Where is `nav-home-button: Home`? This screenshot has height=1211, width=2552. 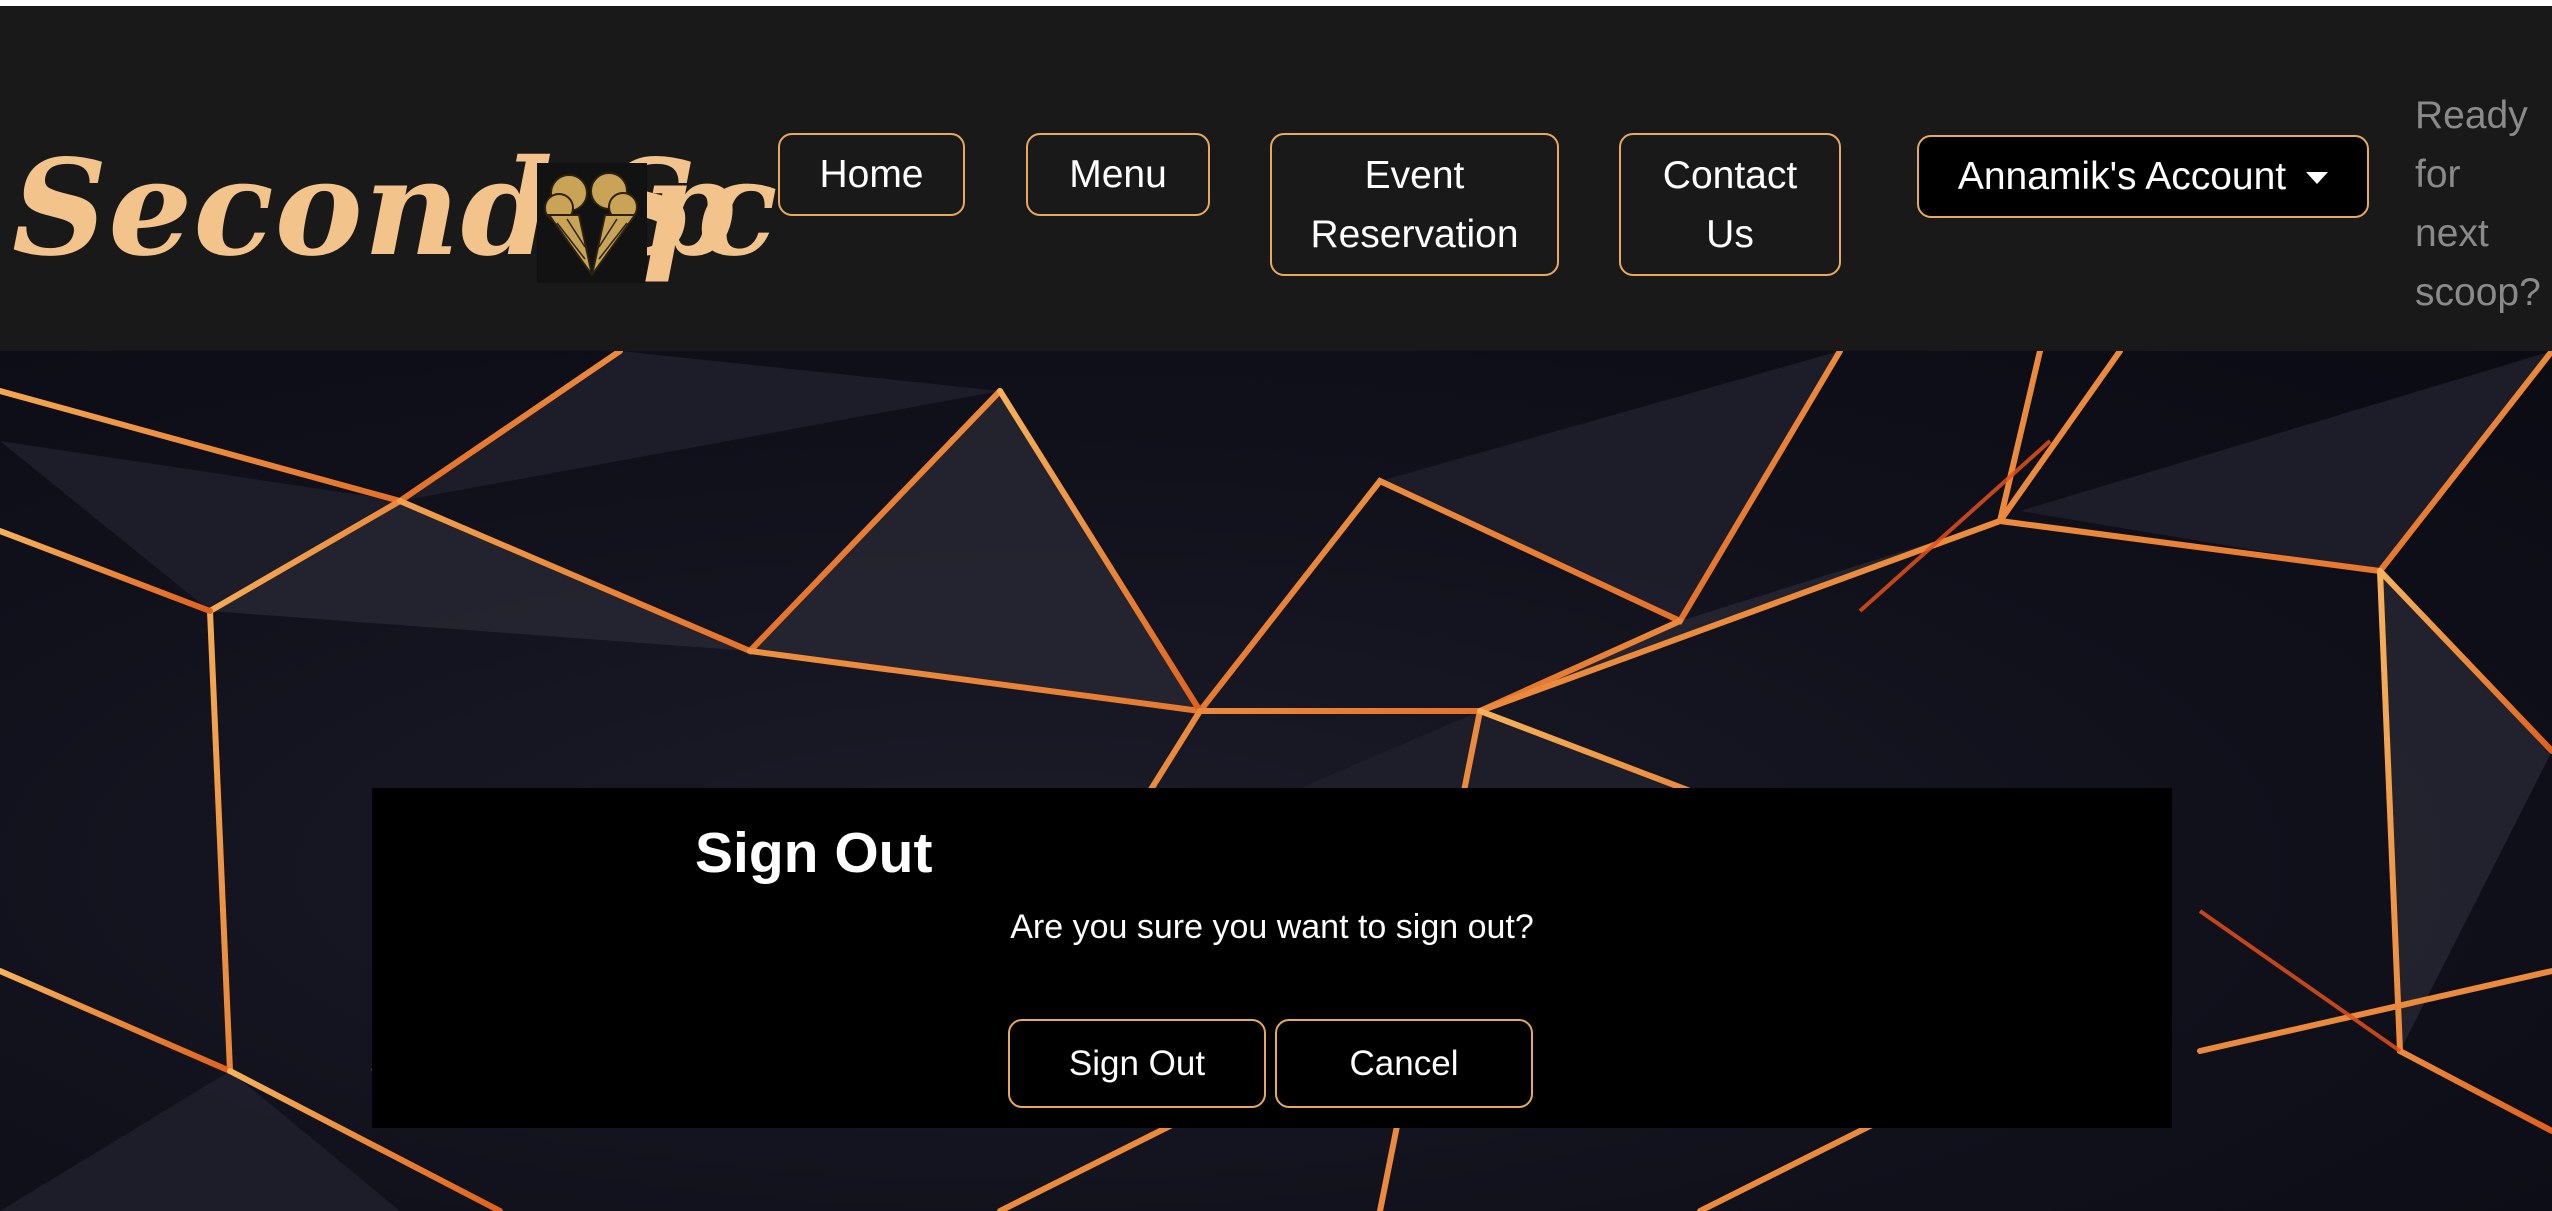
nav-home-button: Home is located at coordinates (871, 174).